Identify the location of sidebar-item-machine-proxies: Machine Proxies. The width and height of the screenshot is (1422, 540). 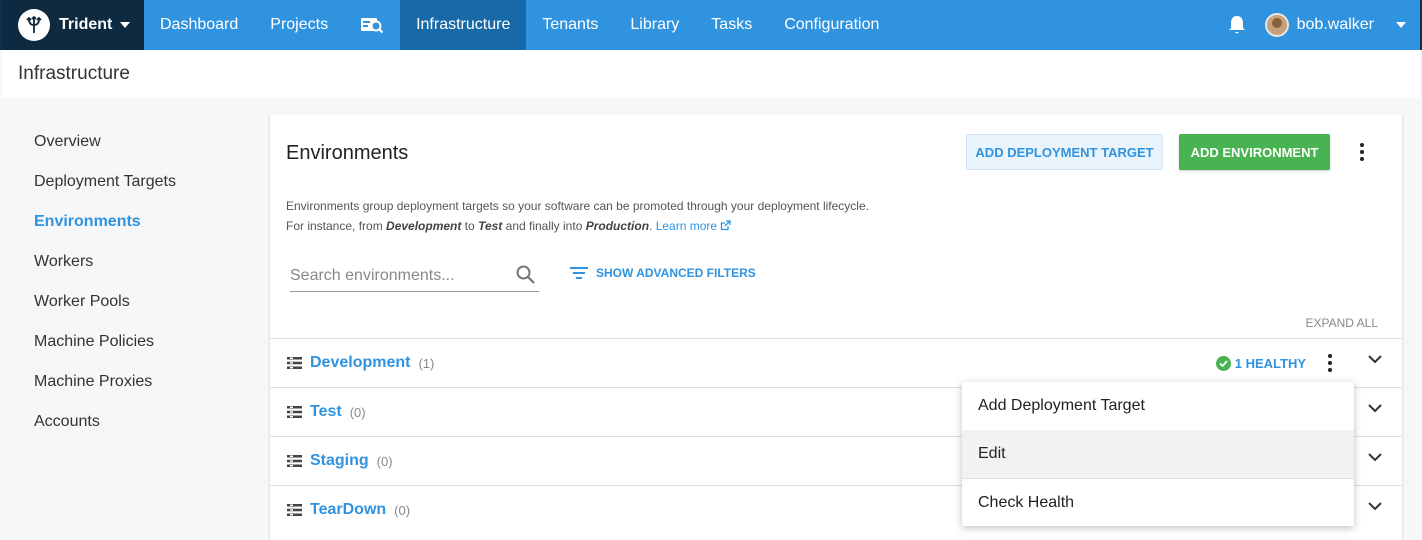
(144, 382).